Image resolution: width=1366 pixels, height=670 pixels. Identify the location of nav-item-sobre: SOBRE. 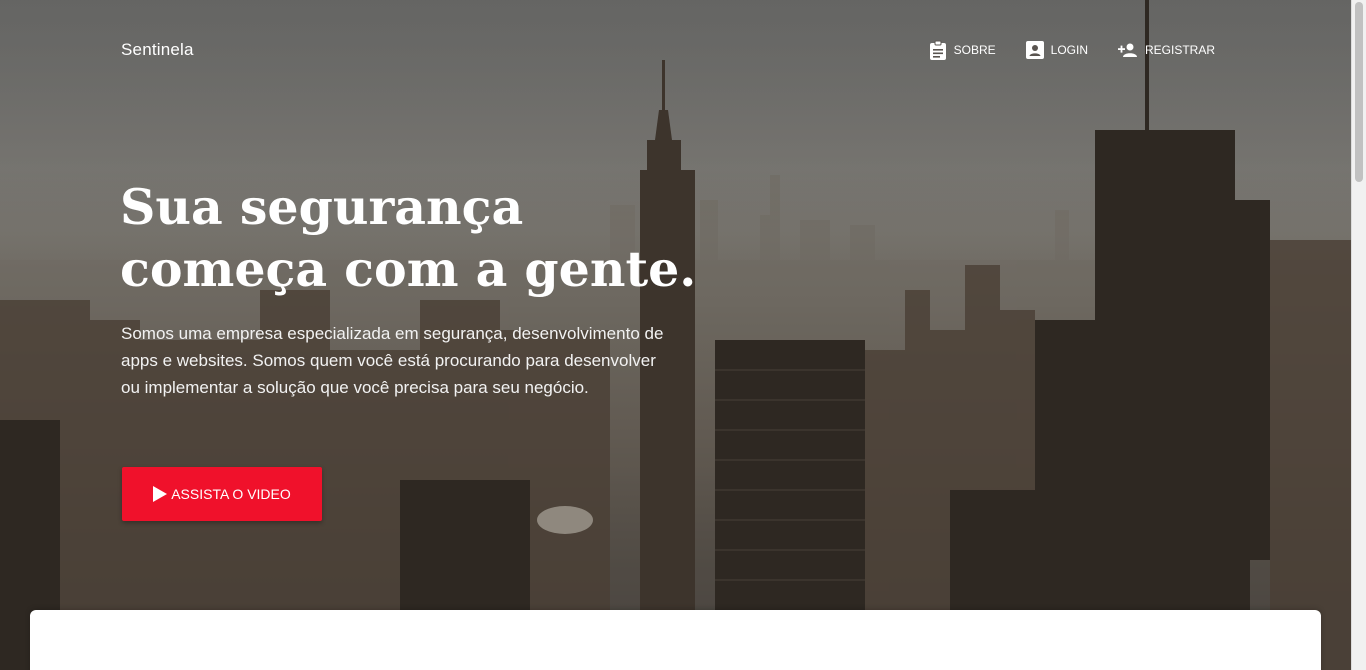
(962, 50).